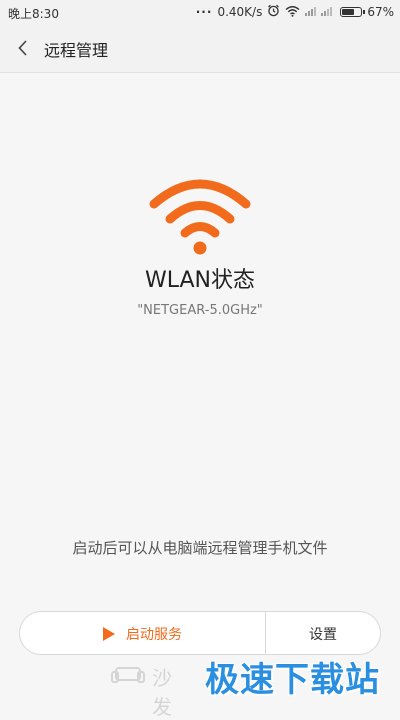 The image size is (400, 720). I want to click on status-time: 晚上8:30, so click(33, 14).